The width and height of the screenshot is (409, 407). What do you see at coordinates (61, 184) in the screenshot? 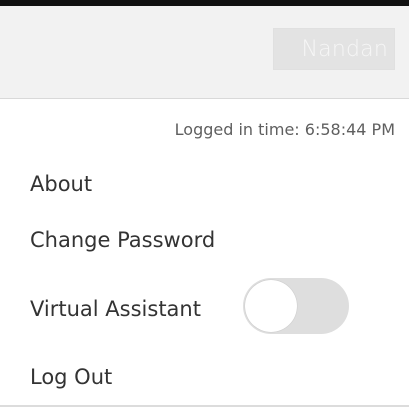
I see `menu-item-about: About` at bounding box center [61, 184].